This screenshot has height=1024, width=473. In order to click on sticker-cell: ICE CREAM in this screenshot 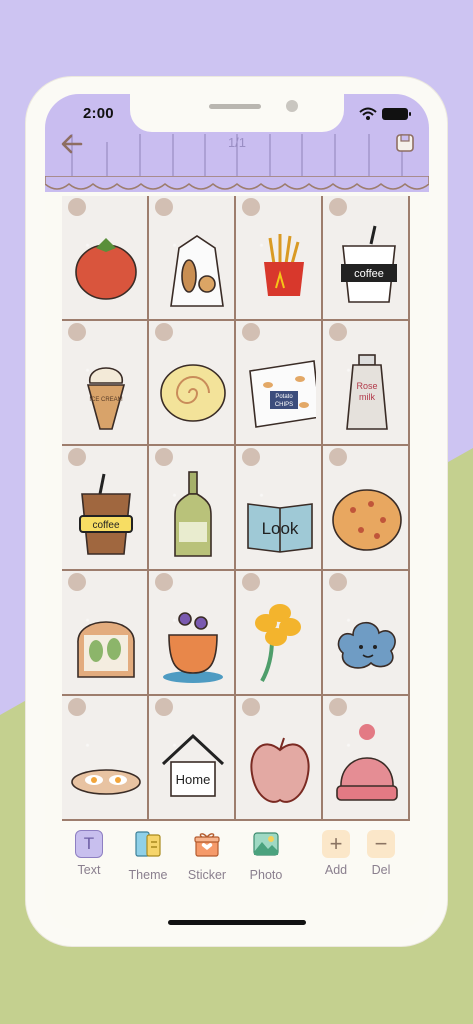, I will do `click(105, 383)`.